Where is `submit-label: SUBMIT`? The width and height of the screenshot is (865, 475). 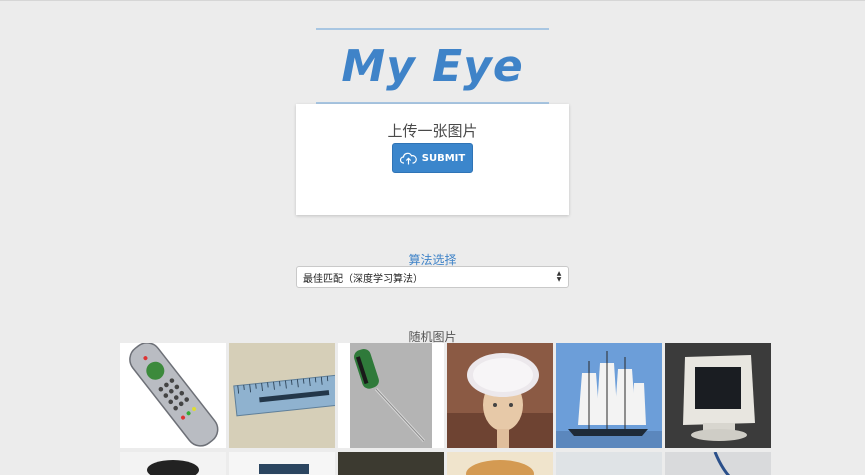 submit-label: SUBMIT is located at coordinates (443, 158).